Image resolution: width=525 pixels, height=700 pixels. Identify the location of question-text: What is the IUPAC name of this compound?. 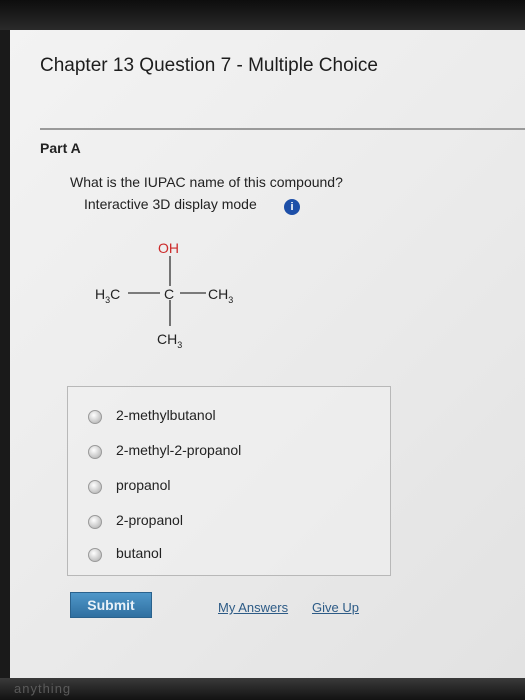
(206, 182).